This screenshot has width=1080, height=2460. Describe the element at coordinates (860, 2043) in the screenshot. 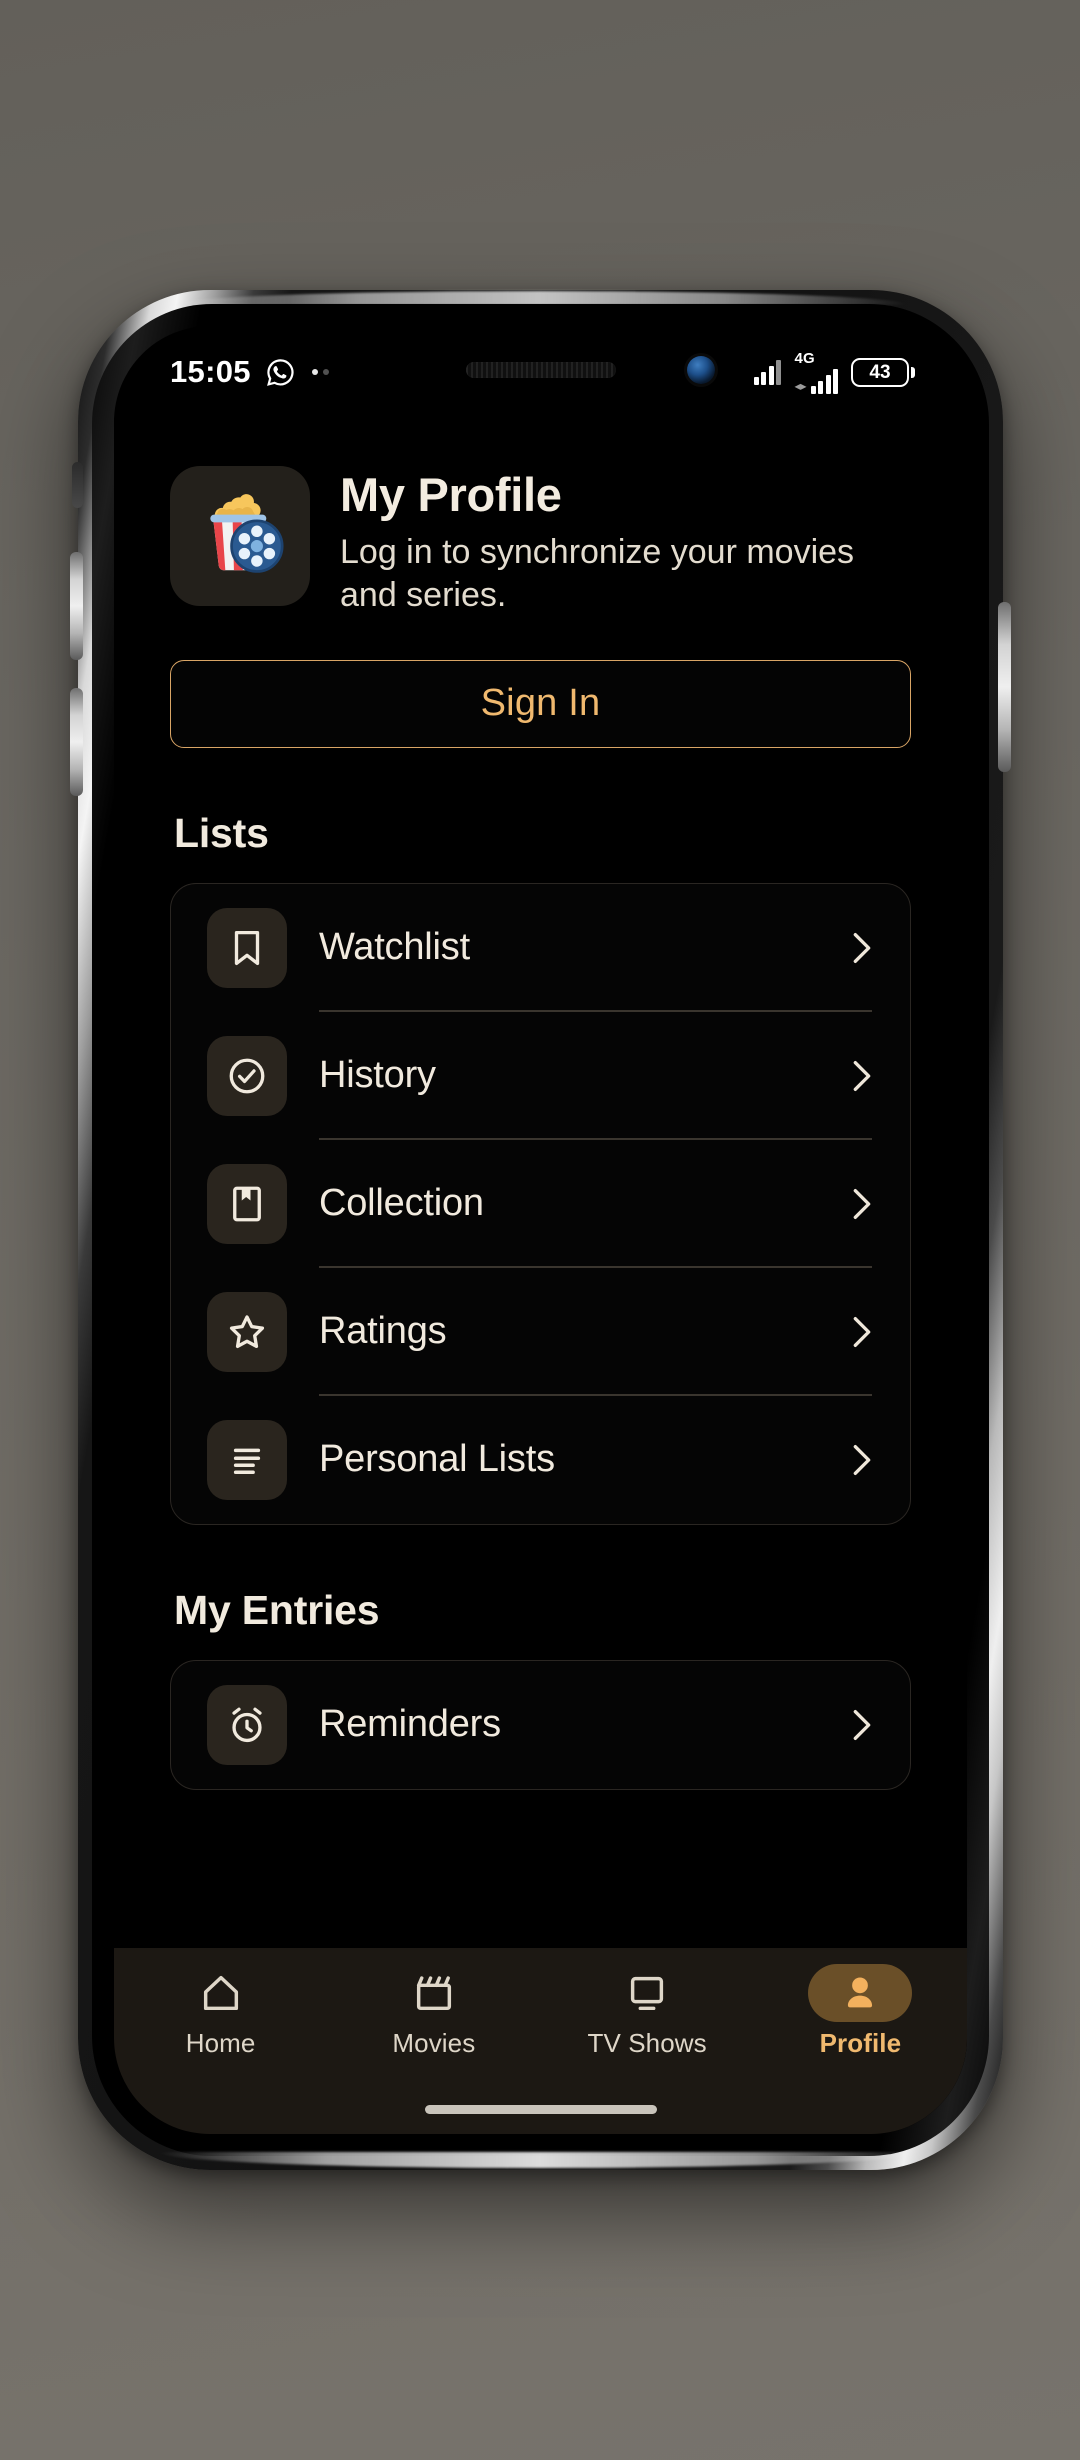

I see `nav-item-label: Profile` at that location.